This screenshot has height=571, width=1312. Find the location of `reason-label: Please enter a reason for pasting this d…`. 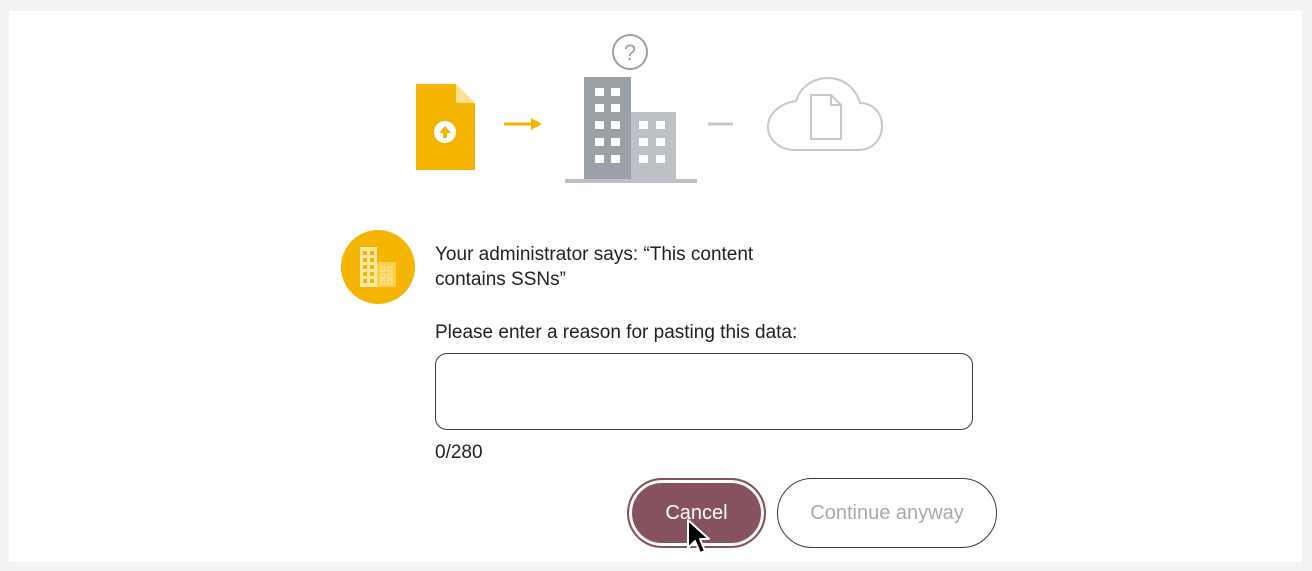

reason-label: Please enter a reason for pasting this d… is located at coordinates (616, 332).